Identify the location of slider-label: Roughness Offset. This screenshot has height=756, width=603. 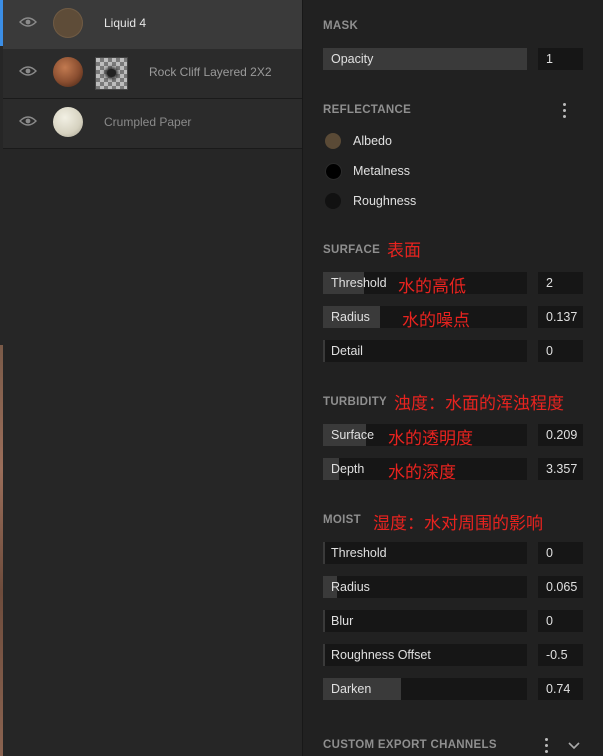
(381, 655).